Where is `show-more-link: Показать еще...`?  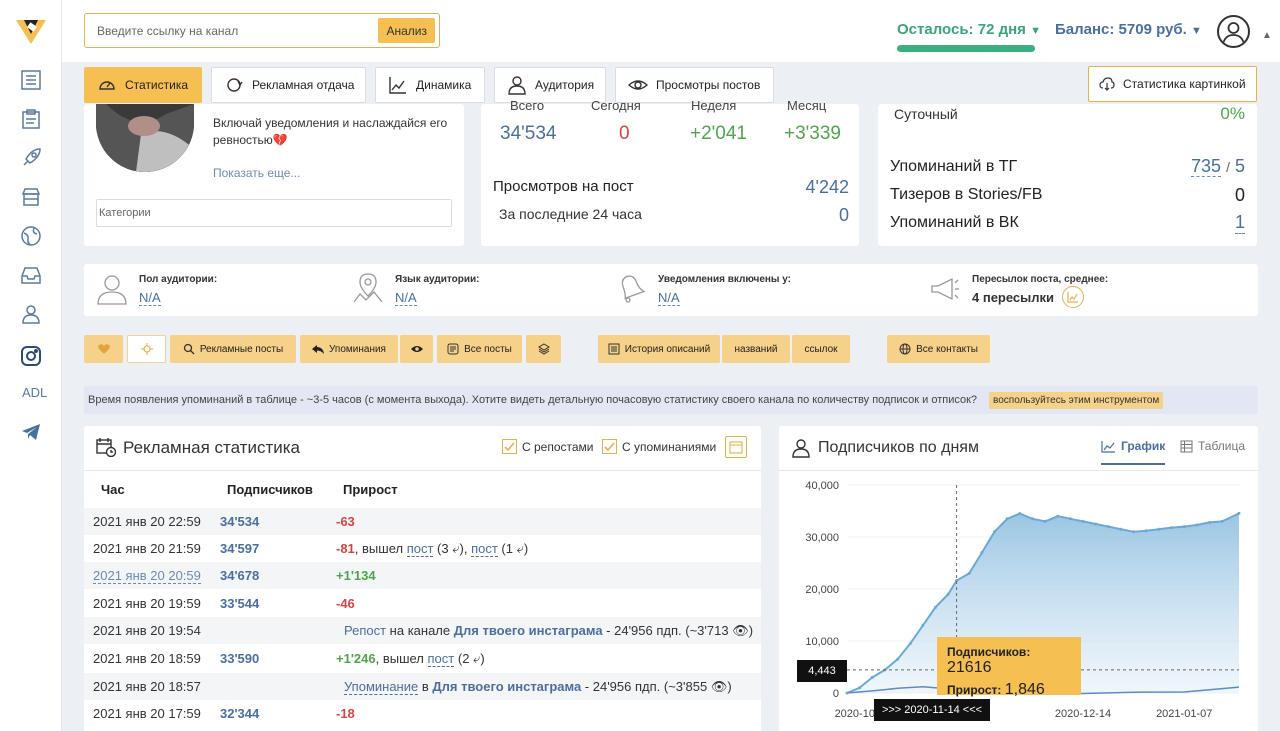
show-more-link: Показать еще... is located at coordinates (256, 173).